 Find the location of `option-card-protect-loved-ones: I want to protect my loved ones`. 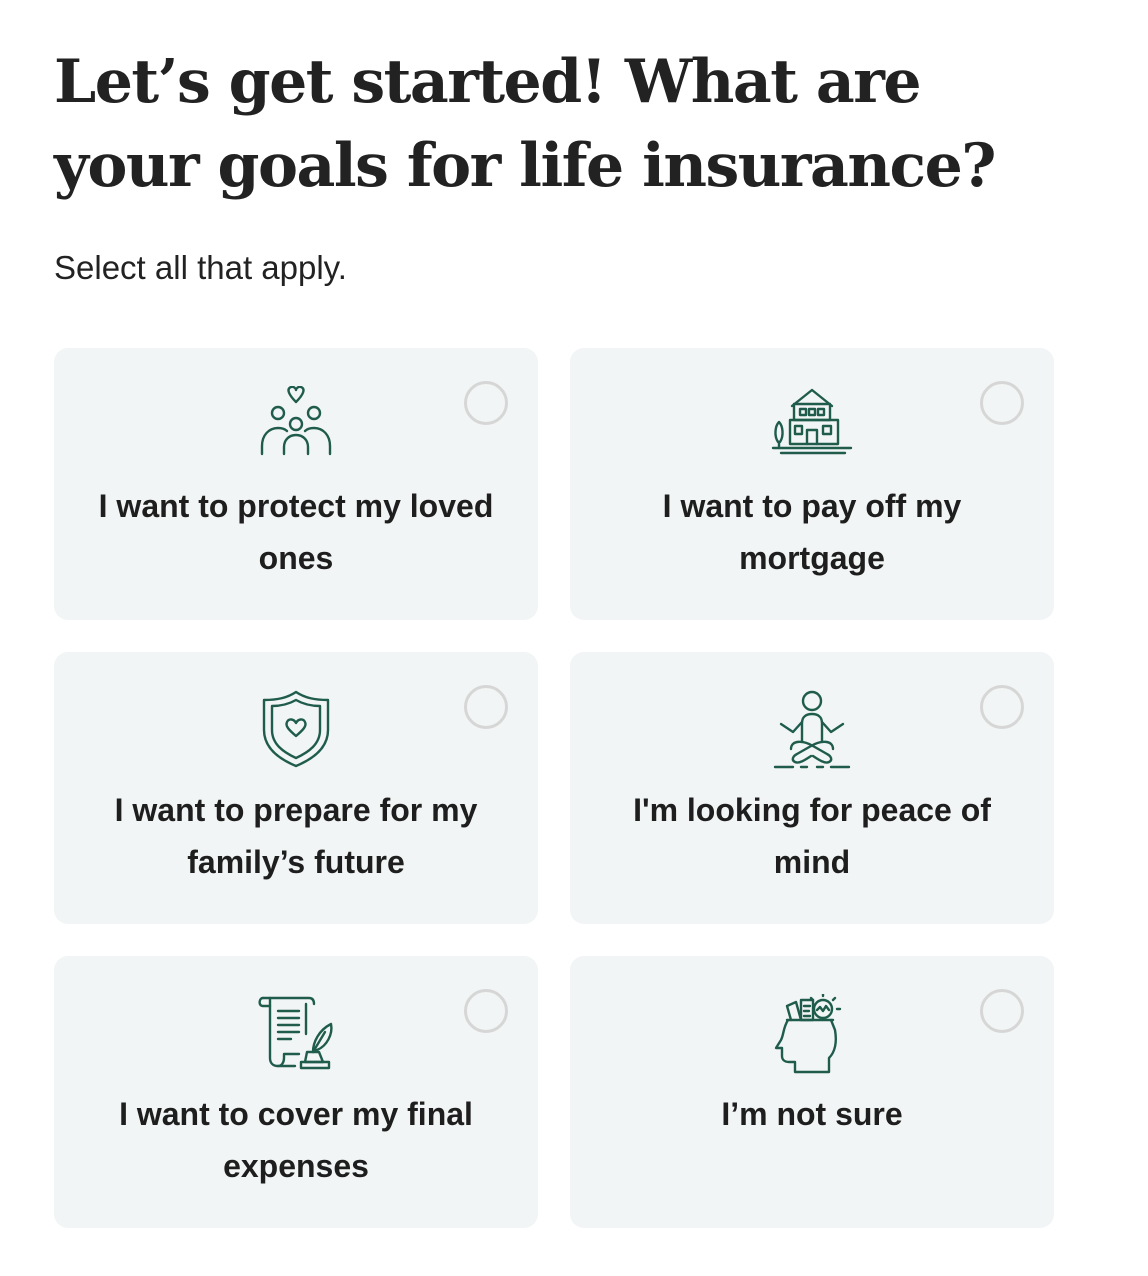

option-card-protect-loved-ones: I want to protect my loved ones is located at coordinates (296, 484).